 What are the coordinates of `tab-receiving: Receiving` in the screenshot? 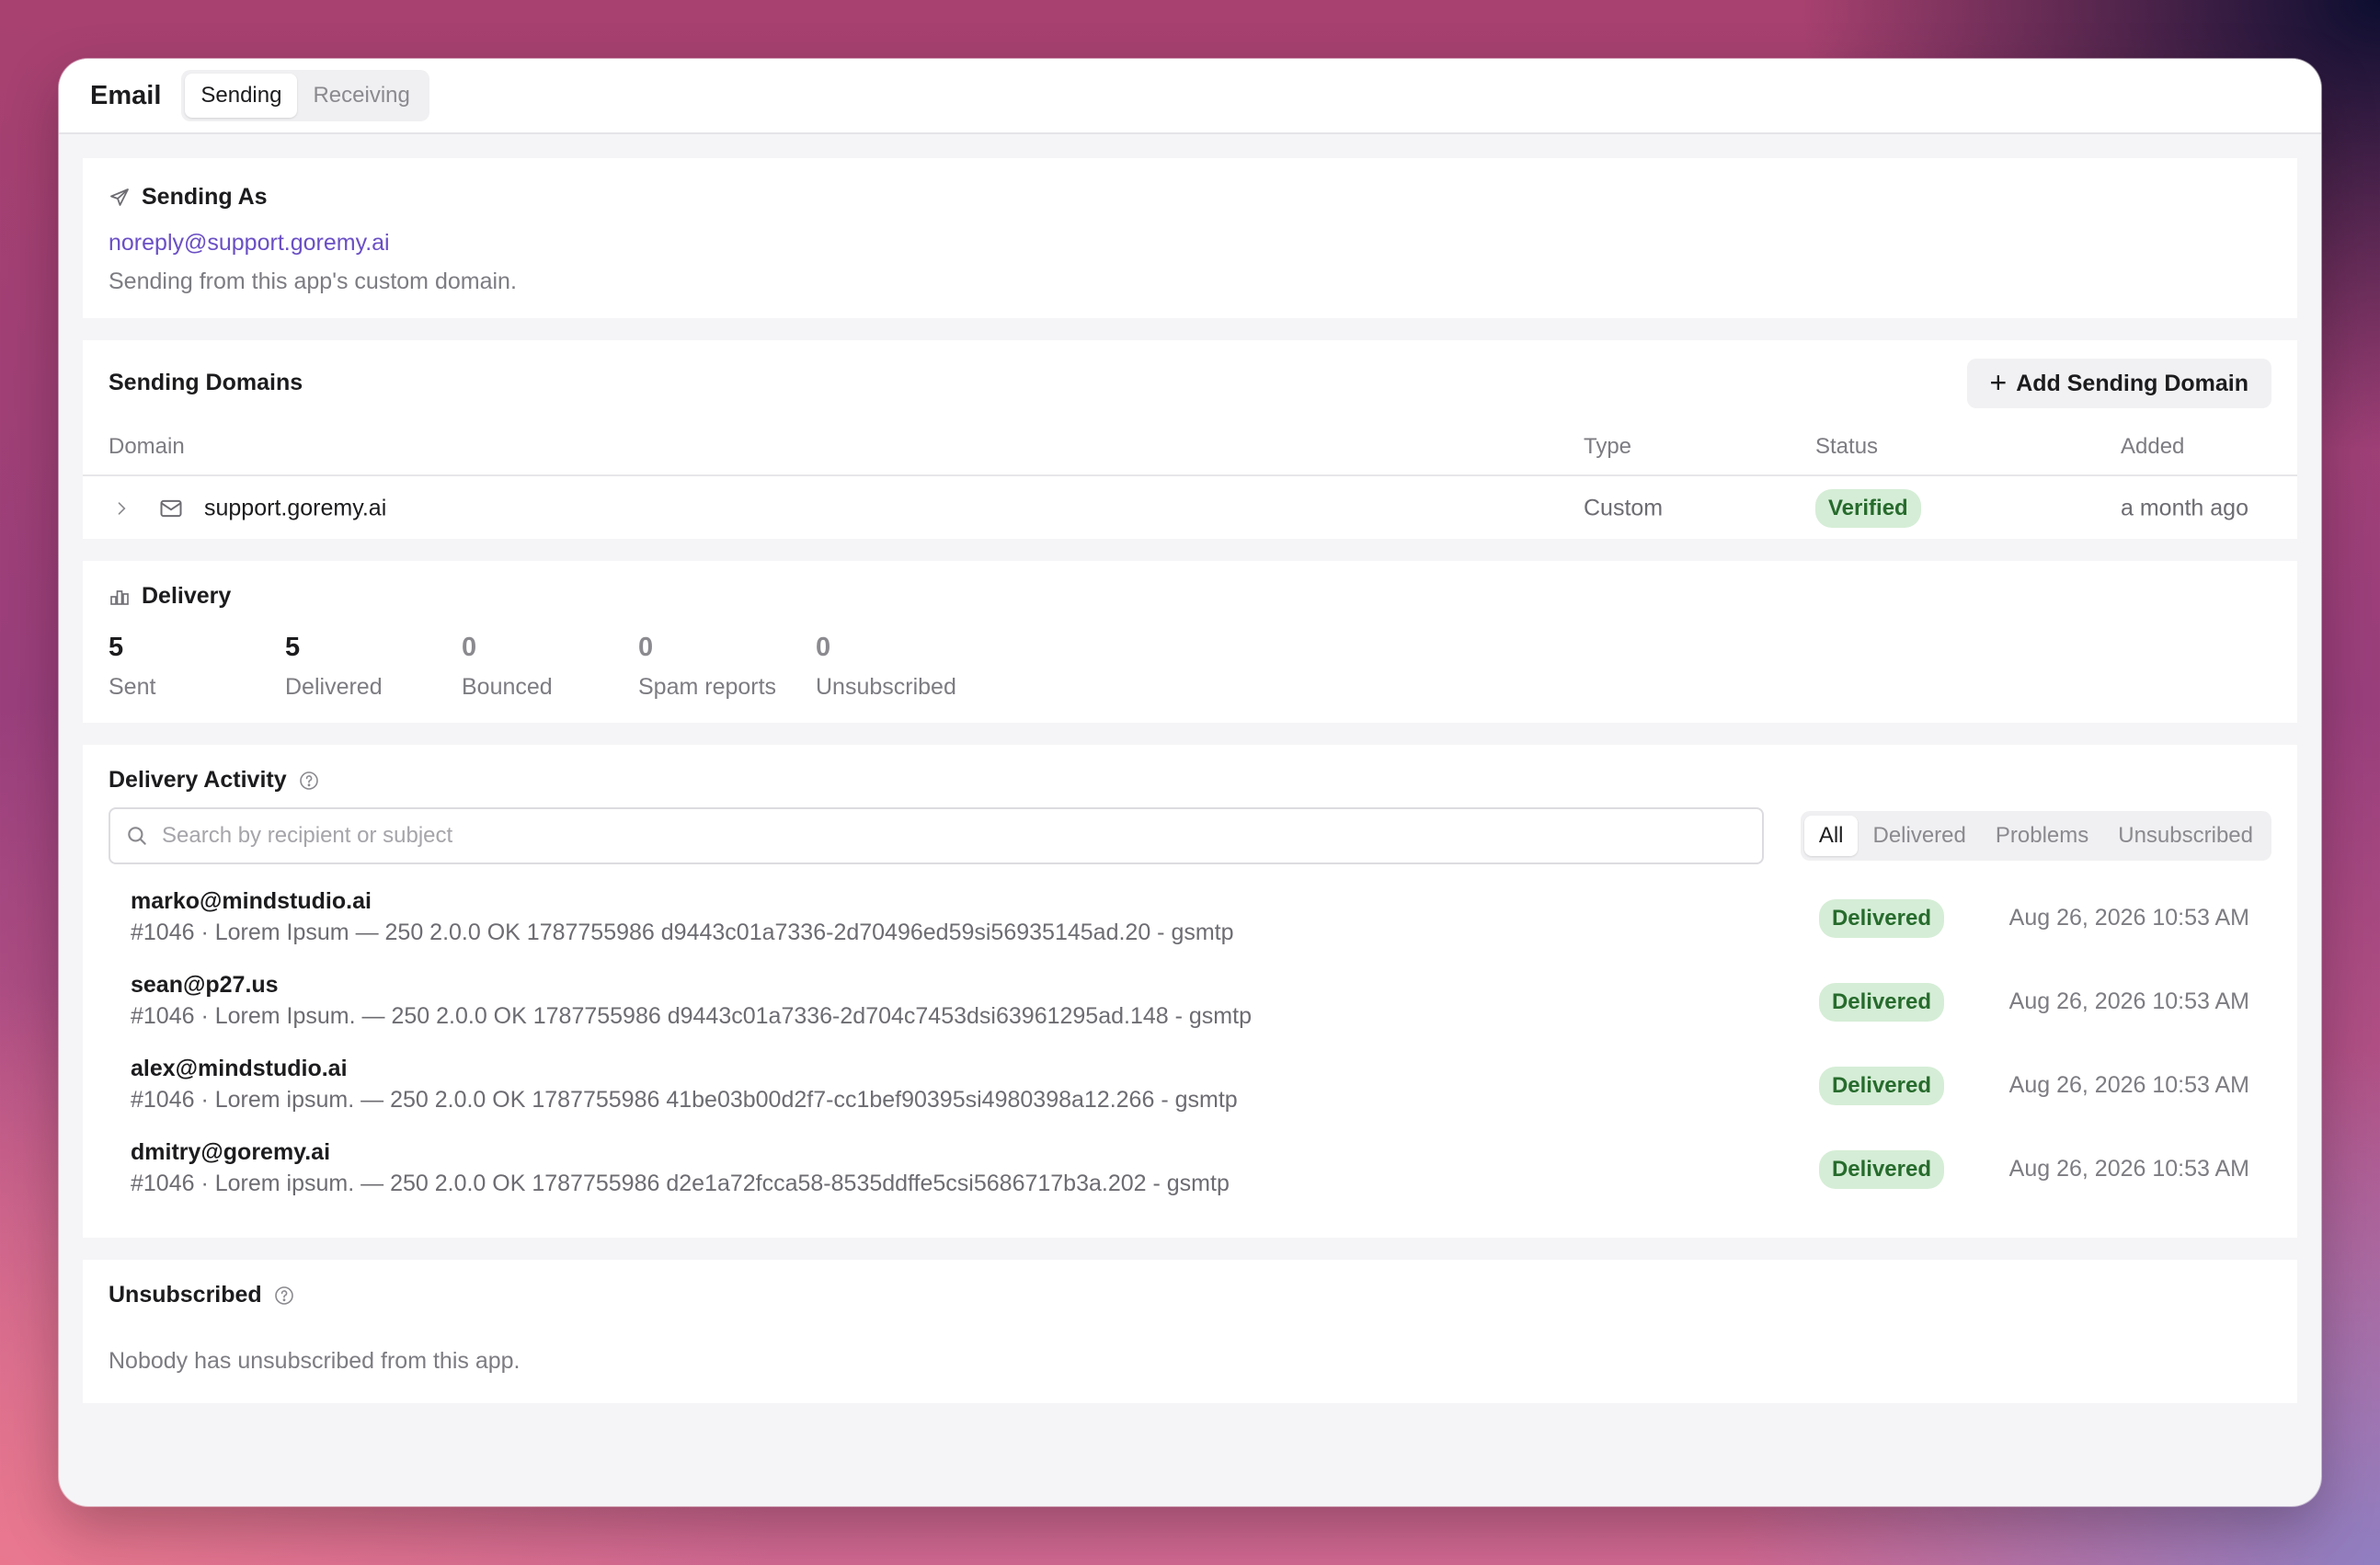 It's located at (361, 96).